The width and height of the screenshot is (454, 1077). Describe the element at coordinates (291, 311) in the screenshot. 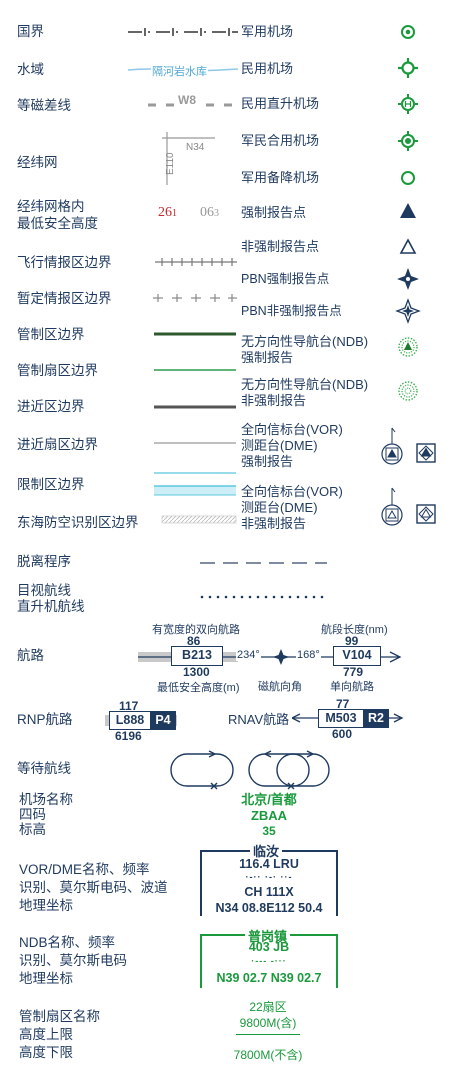

I see `label-pbn-noncomp: PBN非强制报告点` at that location.